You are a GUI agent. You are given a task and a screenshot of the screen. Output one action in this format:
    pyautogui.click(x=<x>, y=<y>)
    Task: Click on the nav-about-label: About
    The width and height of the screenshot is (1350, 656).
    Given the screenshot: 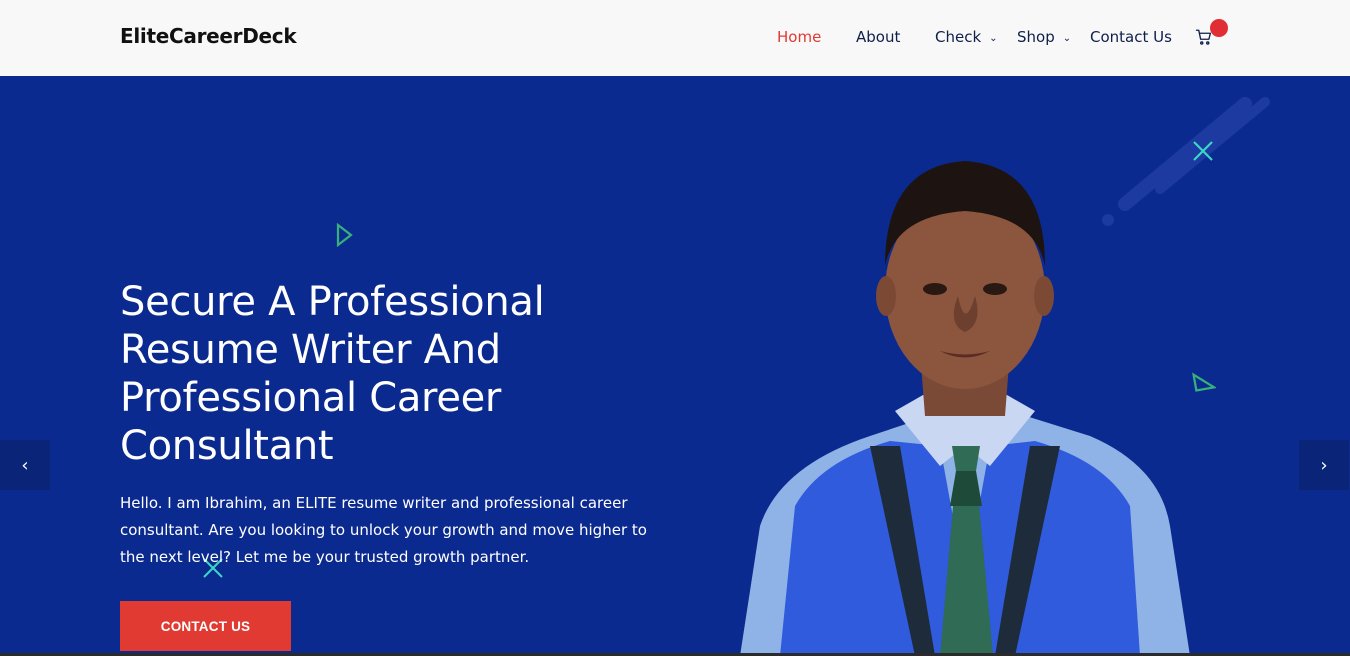 What is the action you would take?
    pyautogui.click(x=878, y=37)
    